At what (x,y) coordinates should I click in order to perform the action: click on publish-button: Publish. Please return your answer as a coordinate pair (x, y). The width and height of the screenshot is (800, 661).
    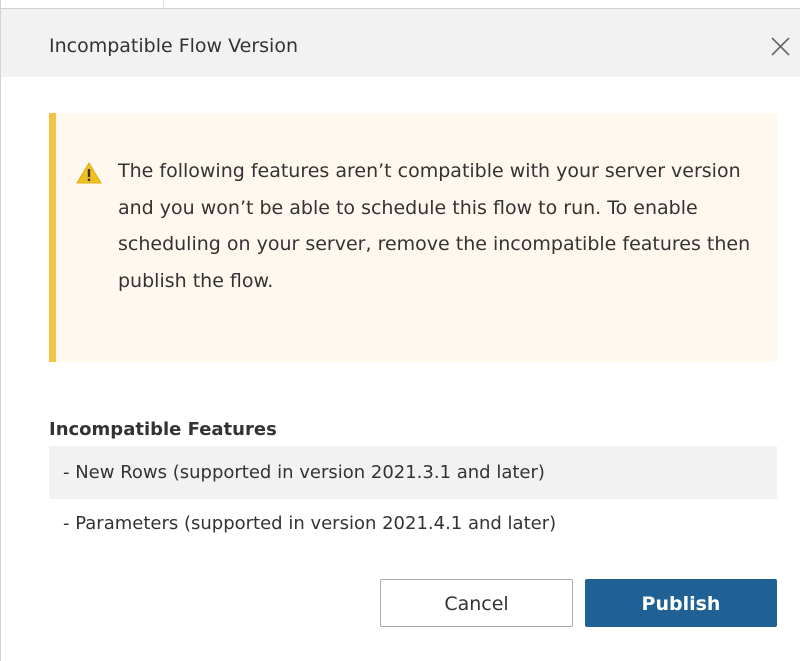
    Looking at the image, I should click on (681, 603).